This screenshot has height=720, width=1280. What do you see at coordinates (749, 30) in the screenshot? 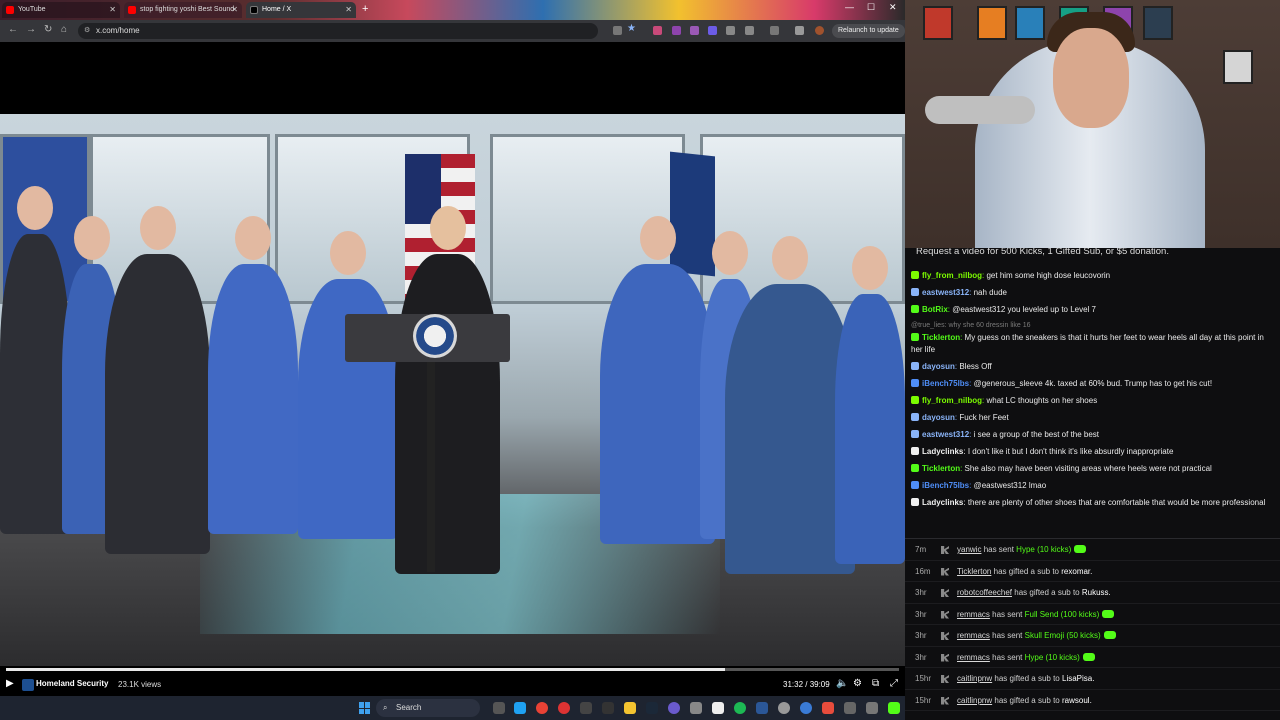
I see `extensions-puzzle-icon` at bounding box center [749, 30].